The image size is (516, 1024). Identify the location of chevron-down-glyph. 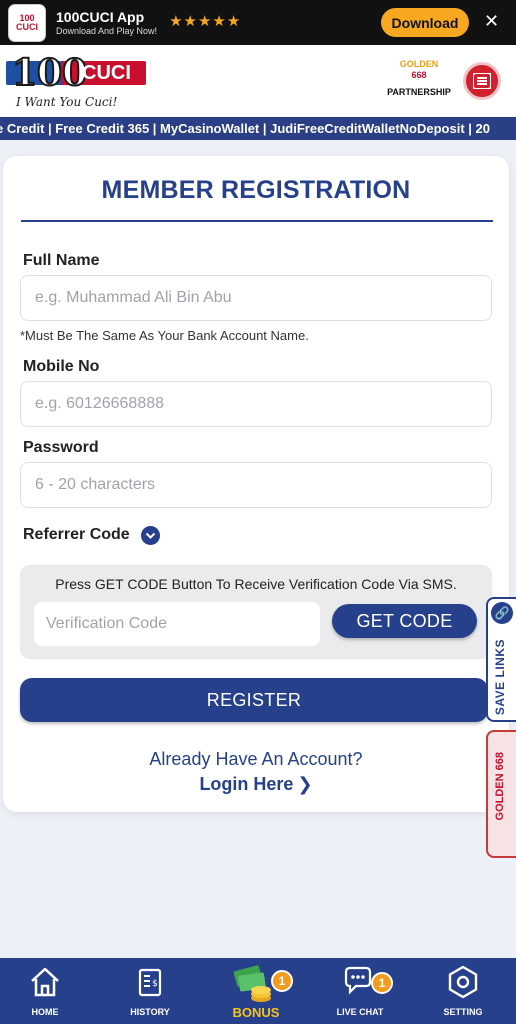
(150, 535).